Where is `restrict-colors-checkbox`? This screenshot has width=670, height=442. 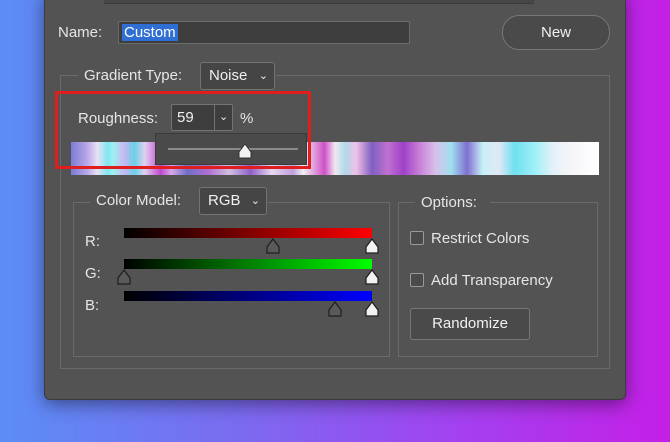
restrict-colors-checkbox is located at coordinates (417, 238).